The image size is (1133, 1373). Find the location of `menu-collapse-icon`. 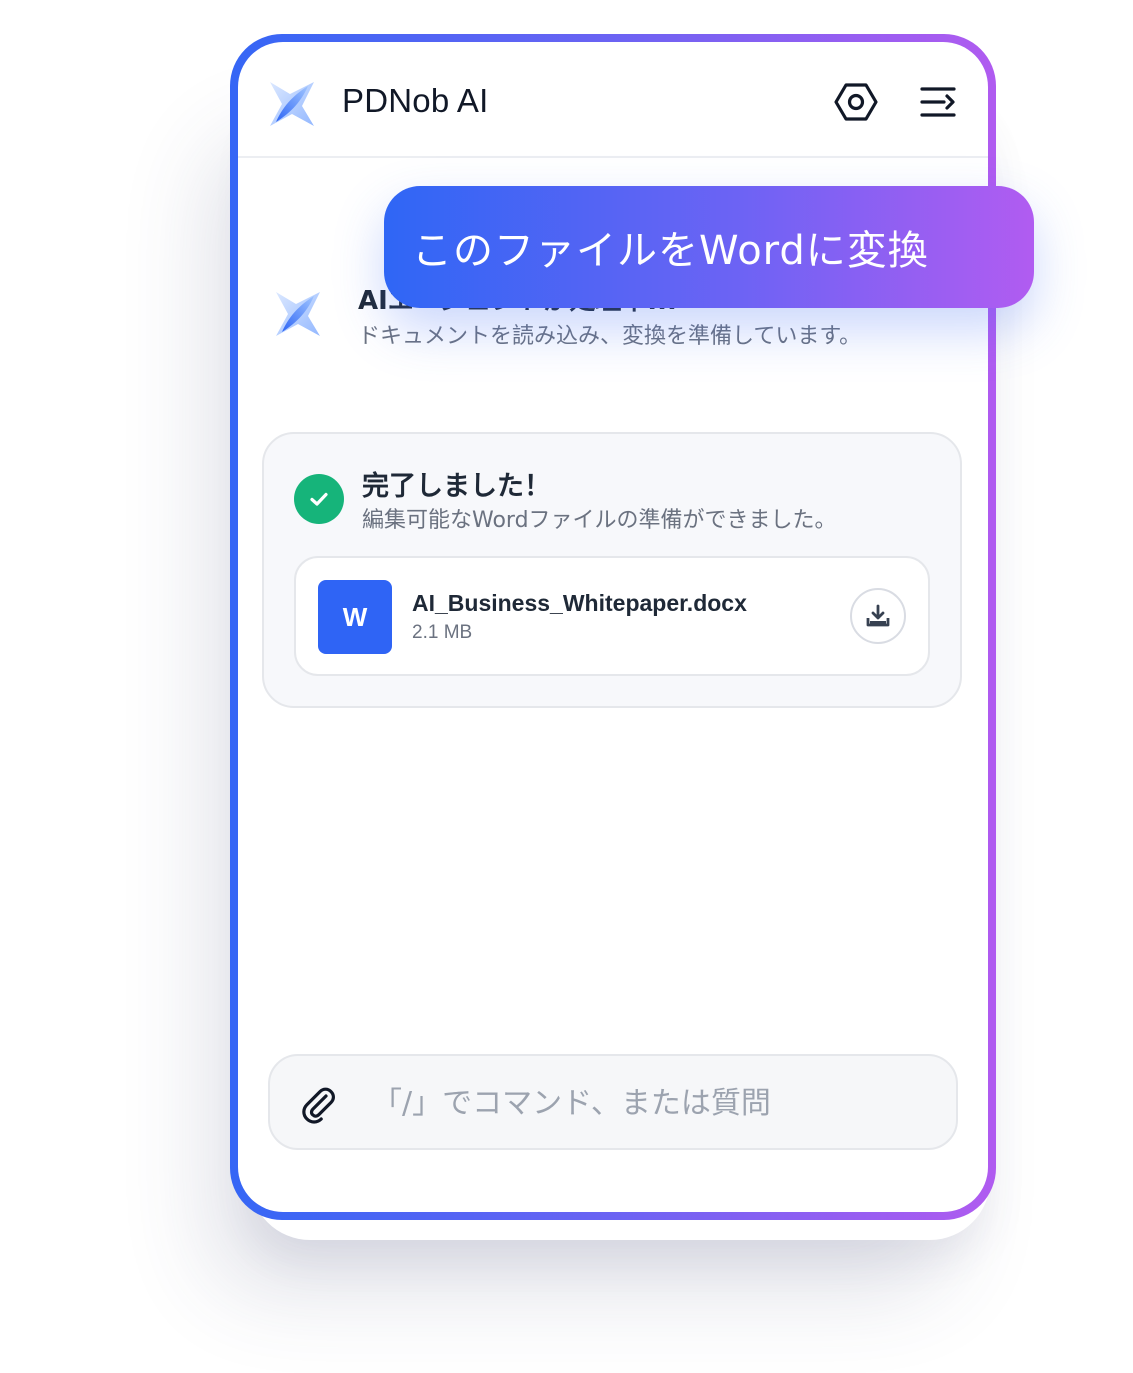

menu-collapse-icon is located at coordinates (938, 102).